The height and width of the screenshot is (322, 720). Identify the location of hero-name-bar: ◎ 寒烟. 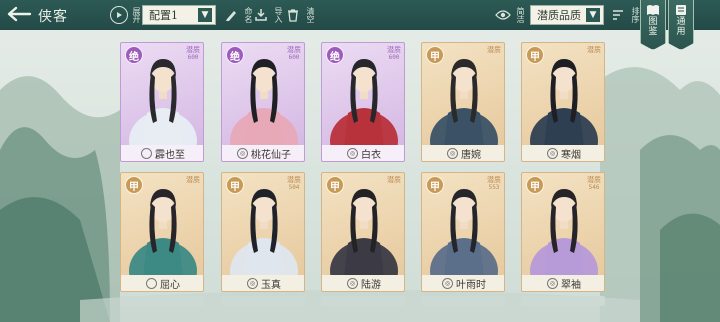
(563, 153).